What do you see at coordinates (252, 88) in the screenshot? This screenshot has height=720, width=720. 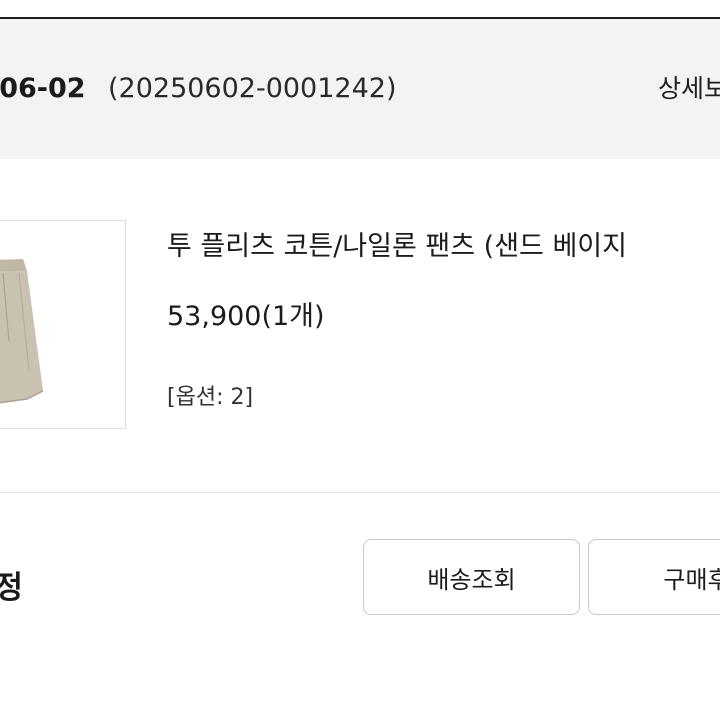 I see `order-number: (20250602-0001242)` at bounding box center [252, 88].